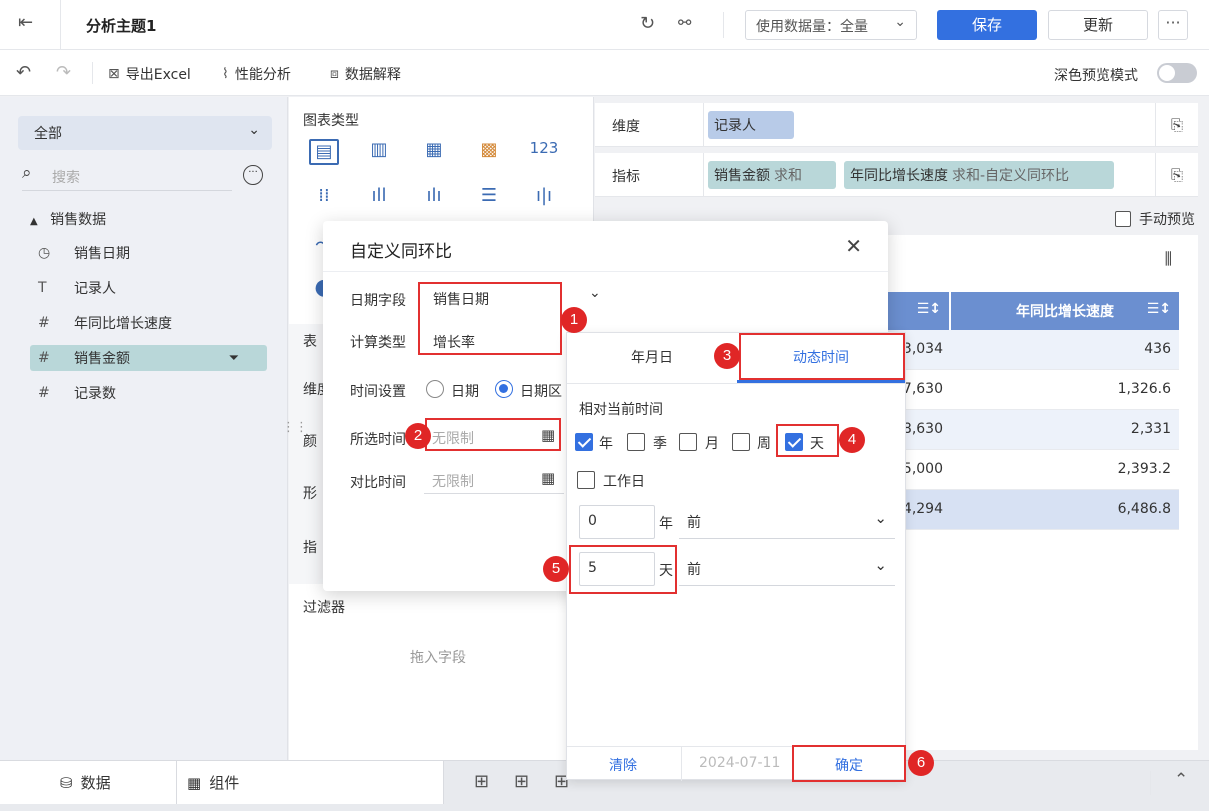  I want to click on add-chart-icon: ⊞, so click(521, 781).